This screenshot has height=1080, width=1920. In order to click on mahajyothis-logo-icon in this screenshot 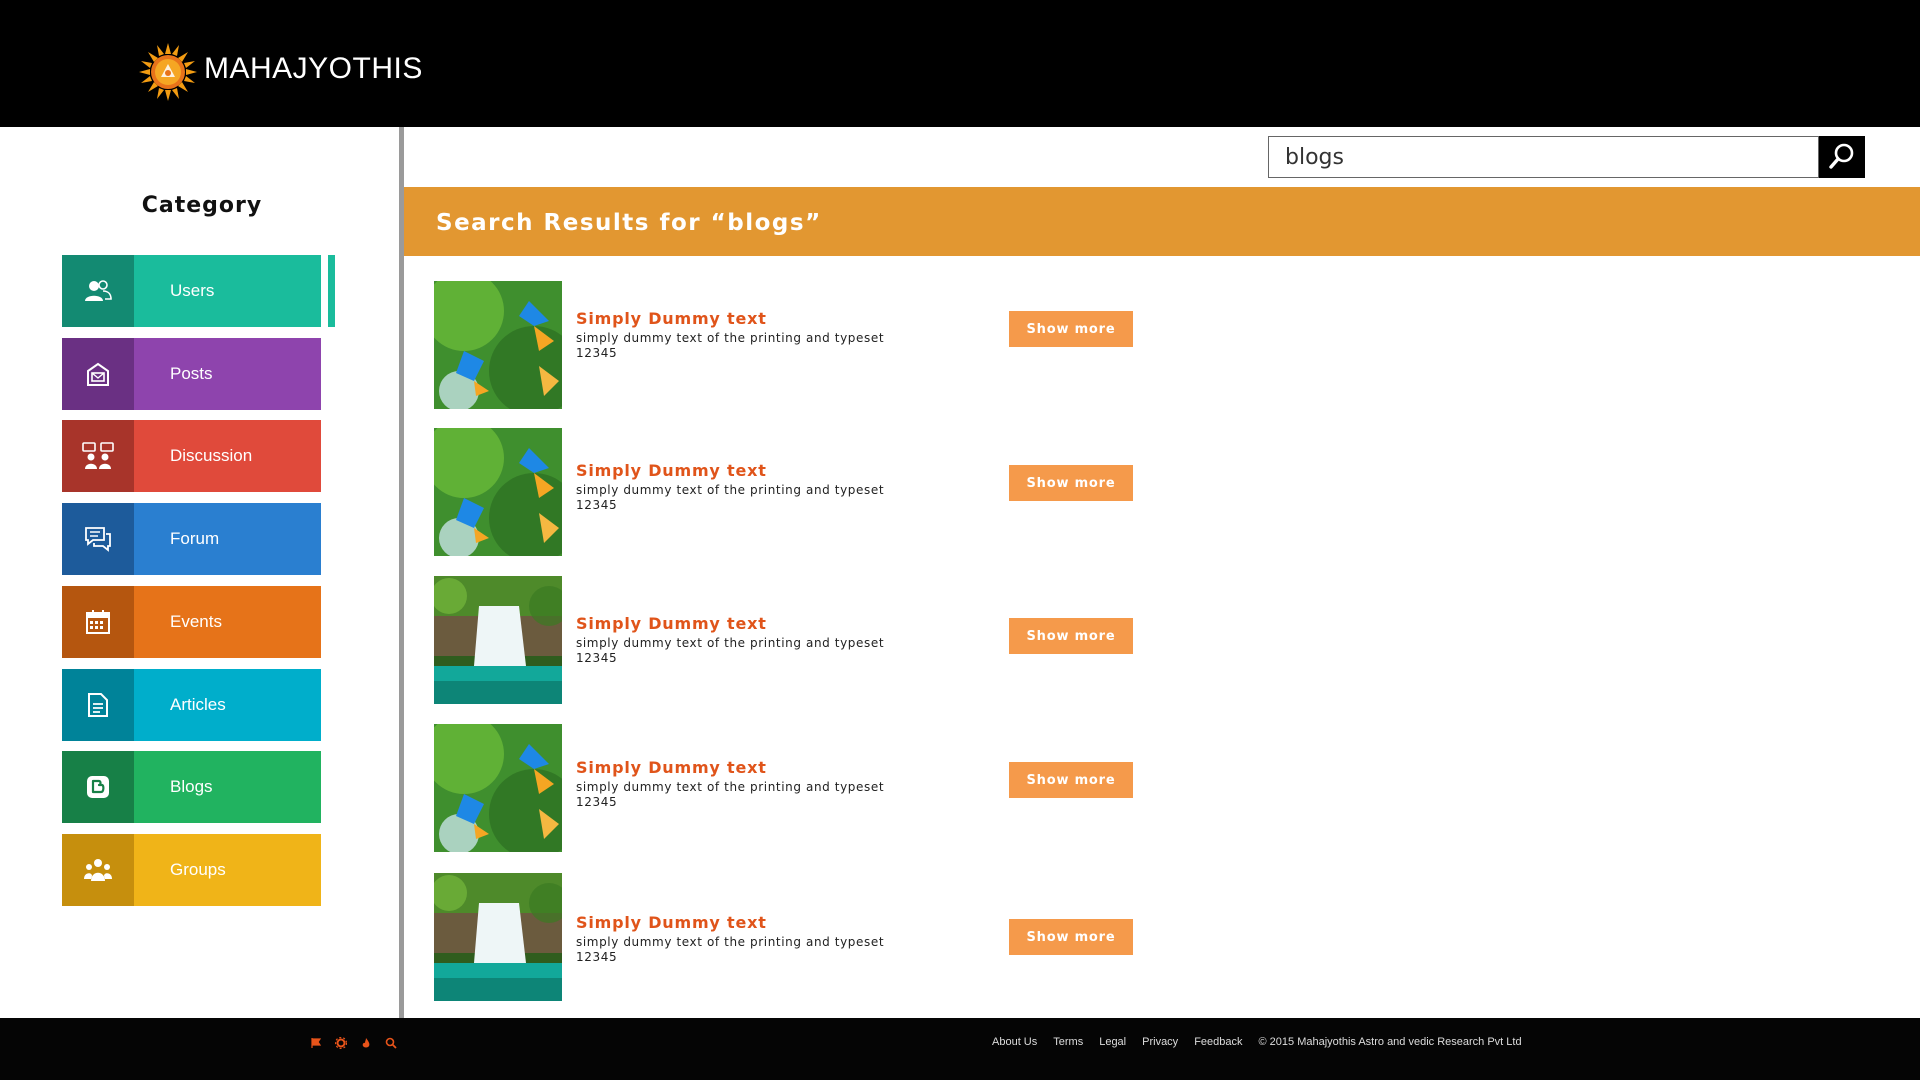, I will do `click(168, 72)`.